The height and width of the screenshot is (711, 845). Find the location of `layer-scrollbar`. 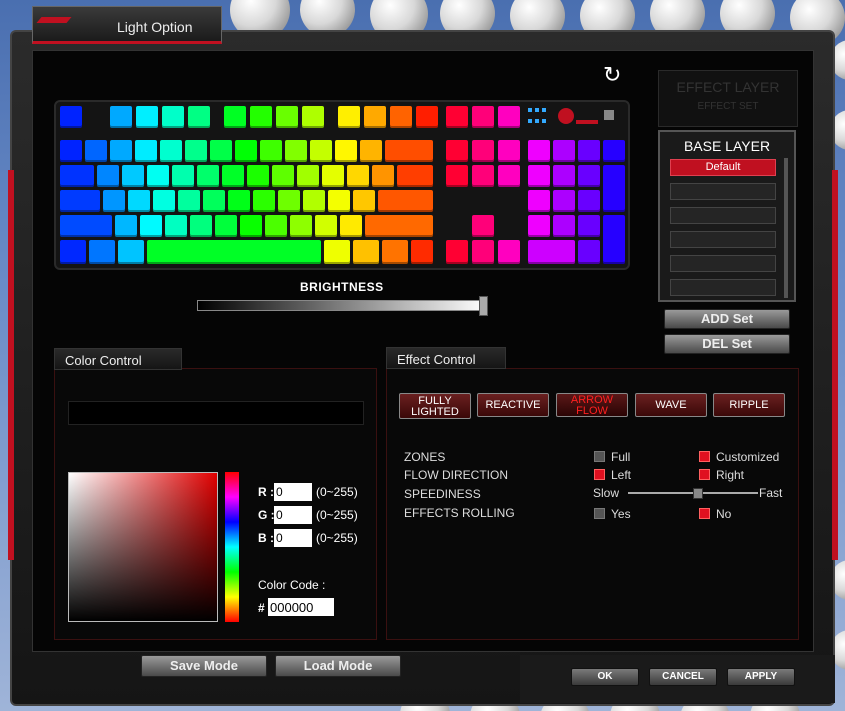

layer-scrollbar is located at coordinates (786, 228).